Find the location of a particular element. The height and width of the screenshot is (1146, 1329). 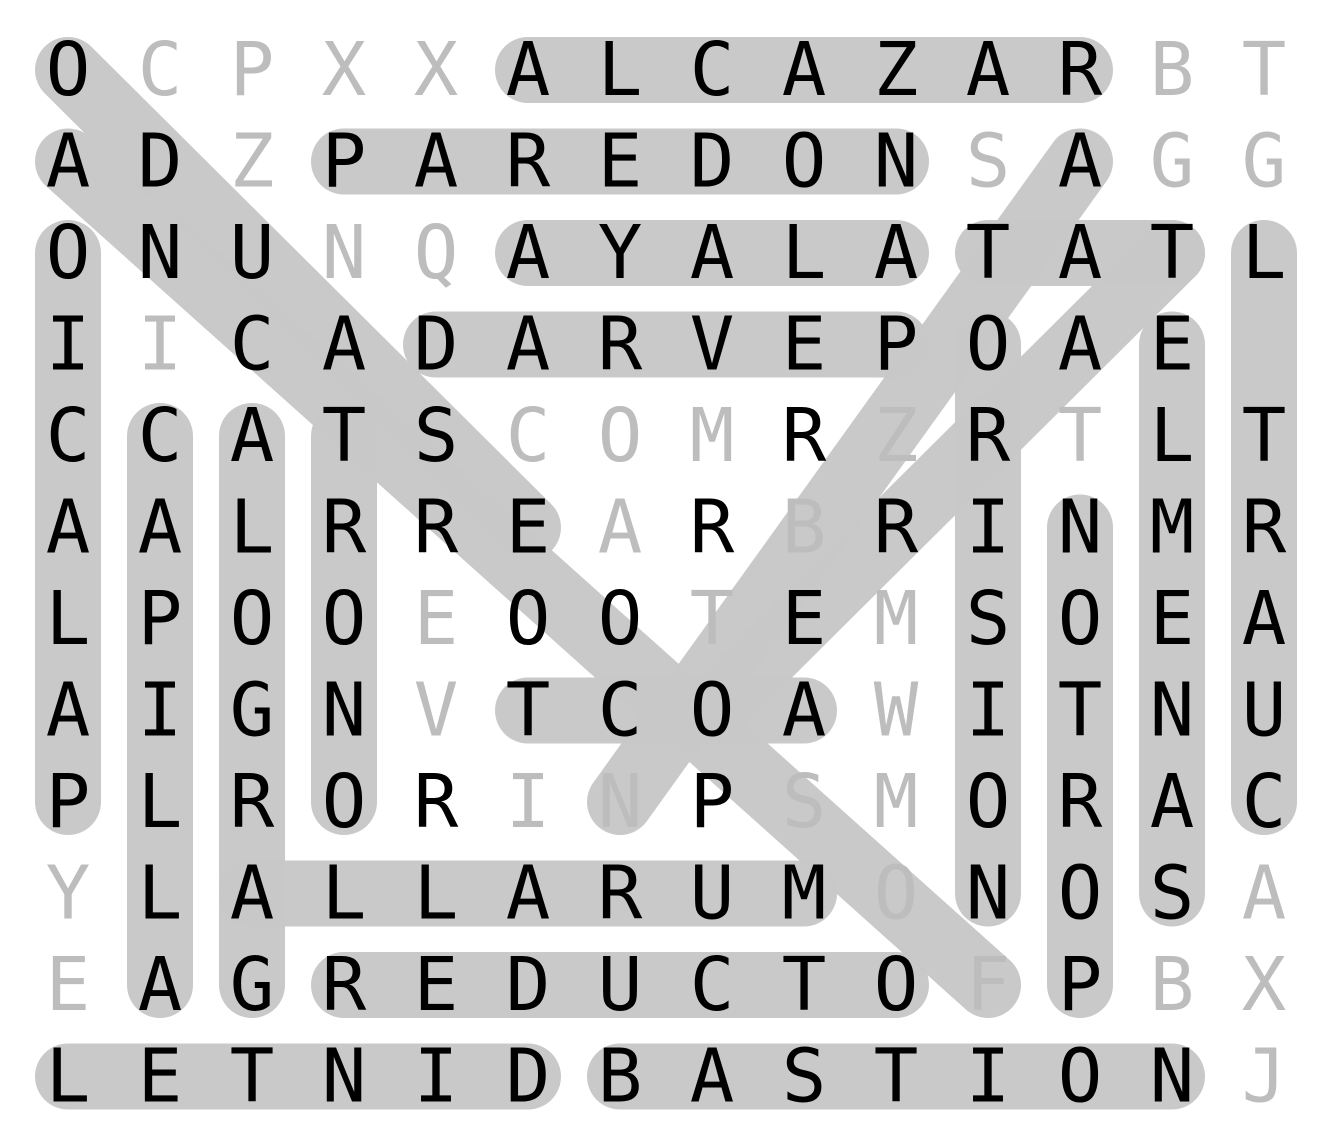

grid-letter: W is located at coordinates (896, 711).